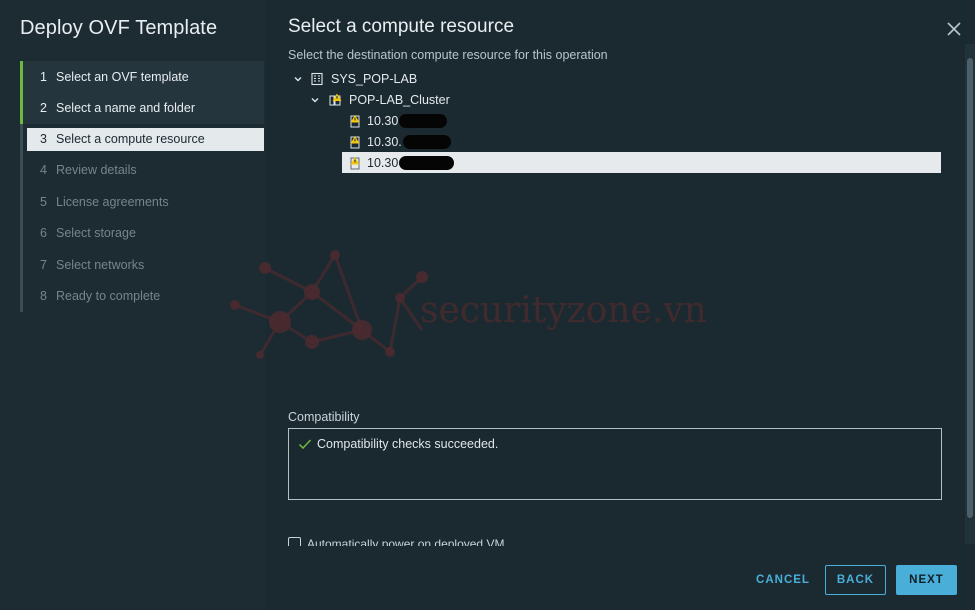  I want to click on tree-node-host: 10.30., so click(486, 141).